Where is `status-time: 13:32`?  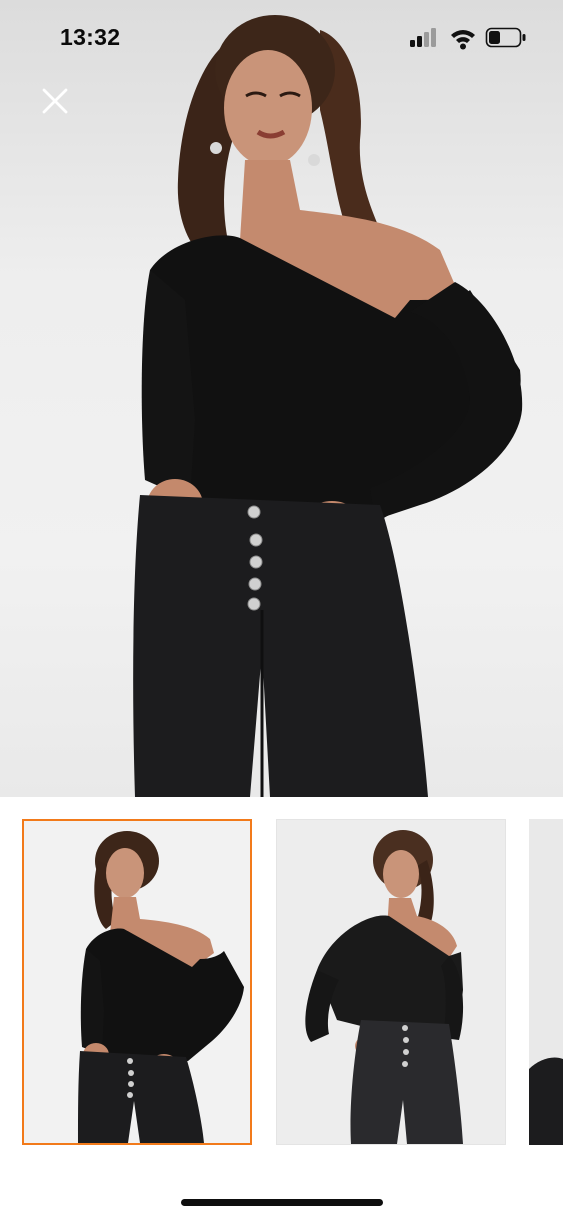 status-time: 13:32 is located at coordinates (90, 37).